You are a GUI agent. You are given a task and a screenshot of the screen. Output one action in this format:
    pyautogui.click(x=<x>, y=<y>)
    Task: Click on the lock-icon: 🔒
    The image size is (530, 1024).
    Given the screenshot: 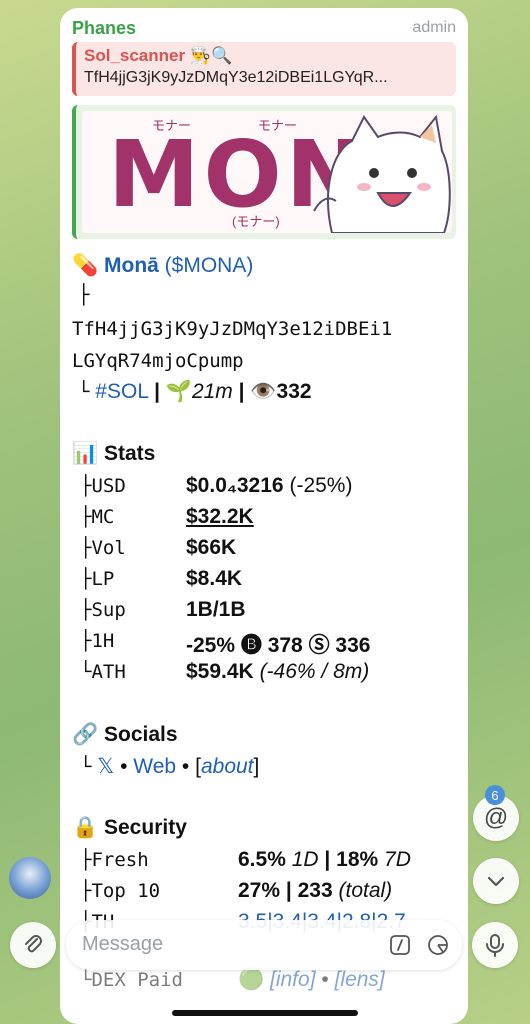 What is the action you would take?
    pyautogui.click(x=85, y=827)
    